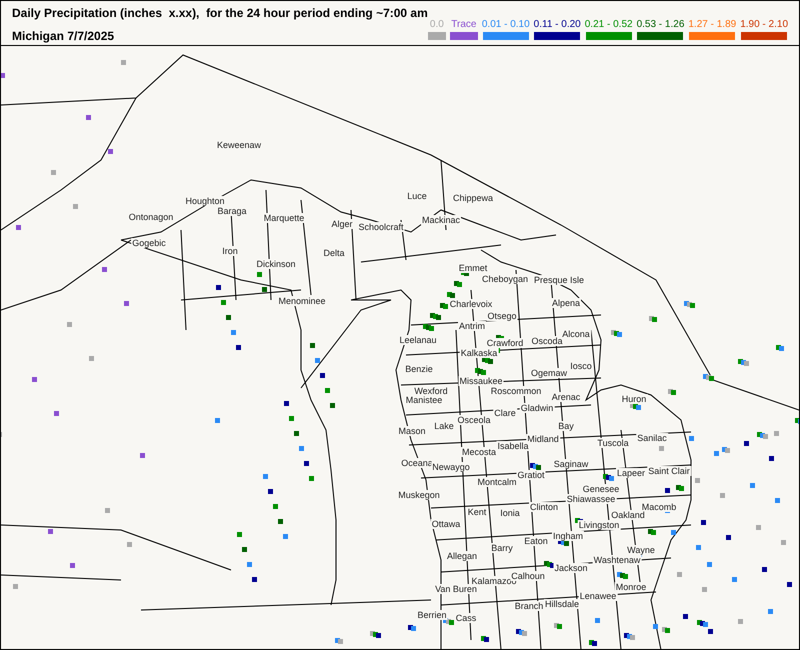 The height and width of the screenshot is (650, 800). I want to click on county-label: Ontonagon, so click(151, 217).